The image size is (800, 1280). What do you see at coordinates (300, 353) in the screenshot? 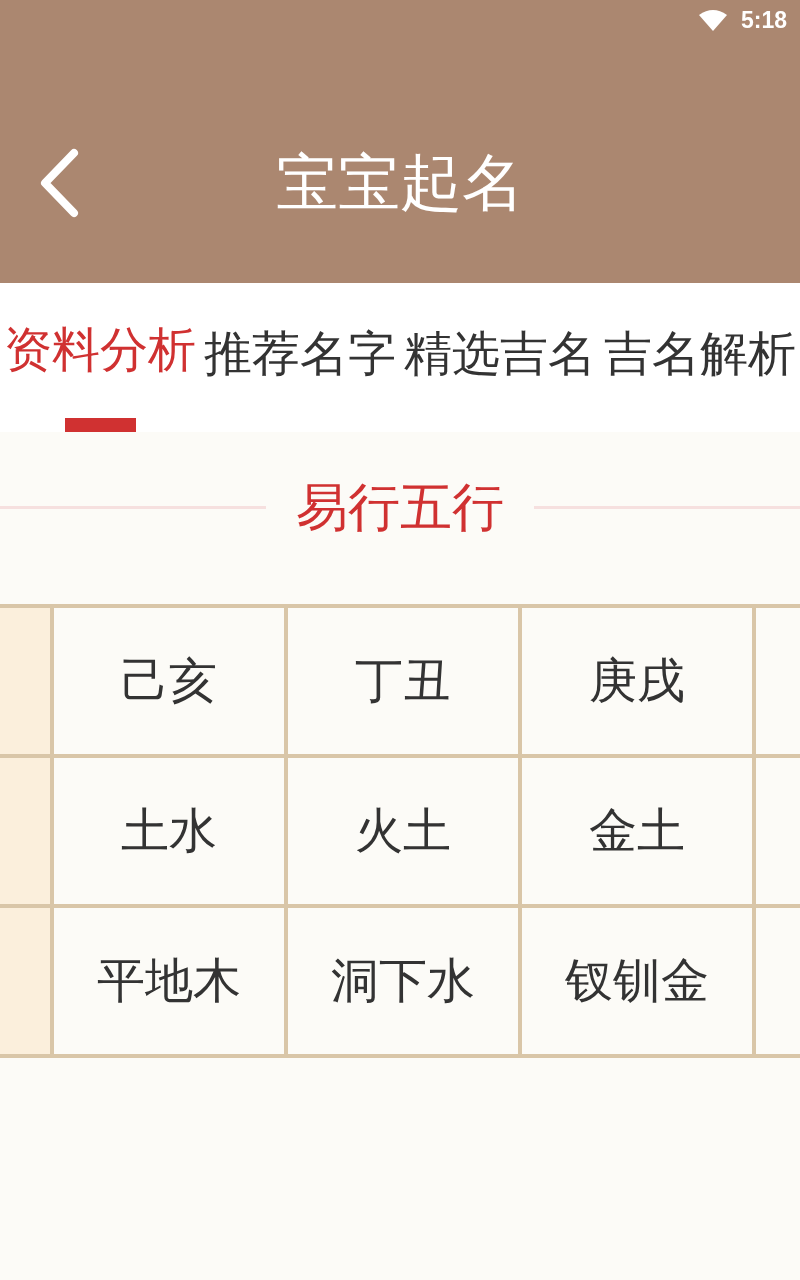
I see `tab: 推荐名字` at bounding box center [300, 353].